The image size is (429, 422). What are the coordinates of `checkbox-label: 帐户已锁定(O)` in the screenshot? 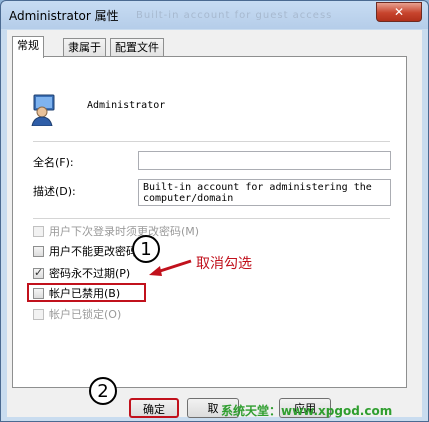 It's located at (85, 314).